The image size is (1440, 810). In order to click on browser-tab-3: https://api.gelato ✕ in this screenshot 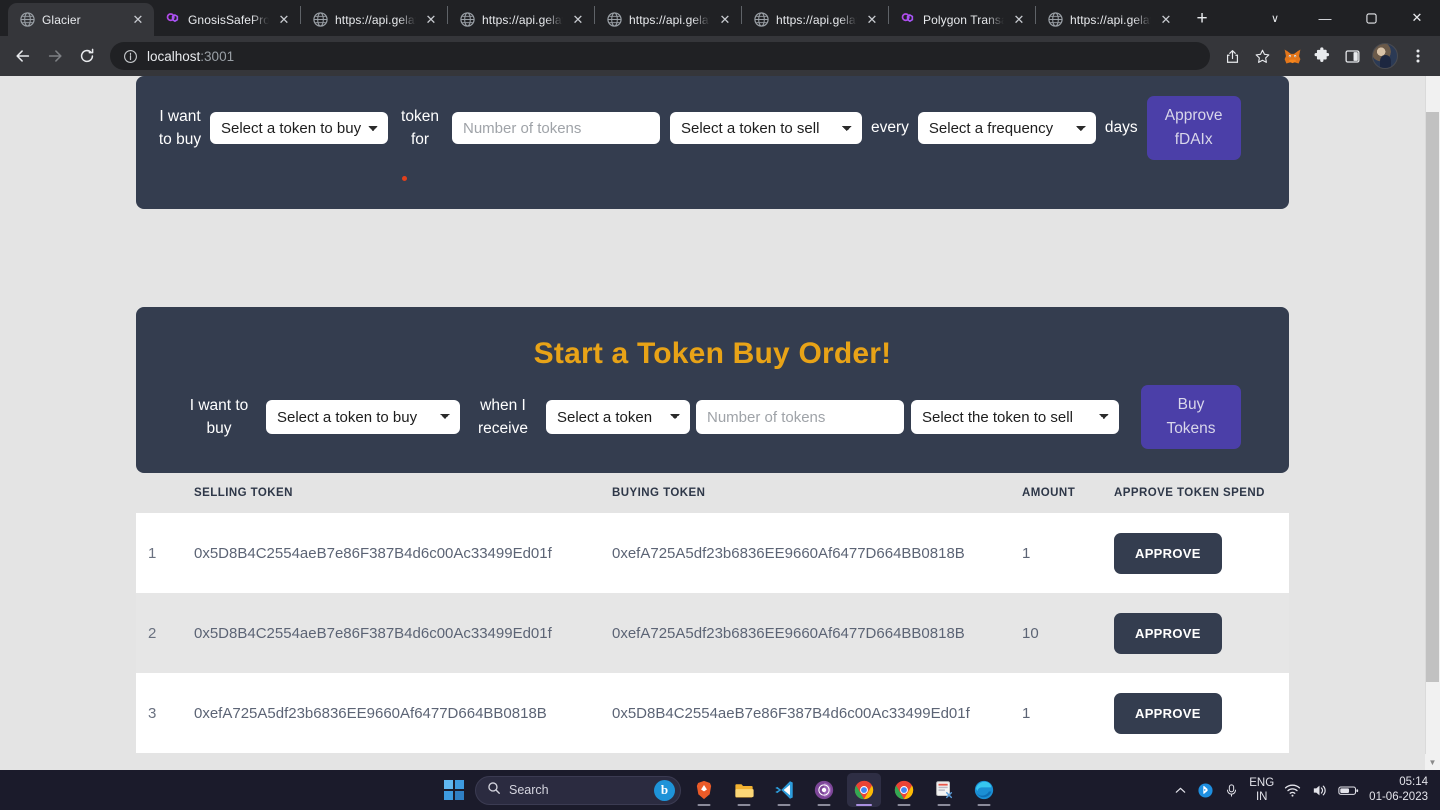, I will do `click(521, 19)`.